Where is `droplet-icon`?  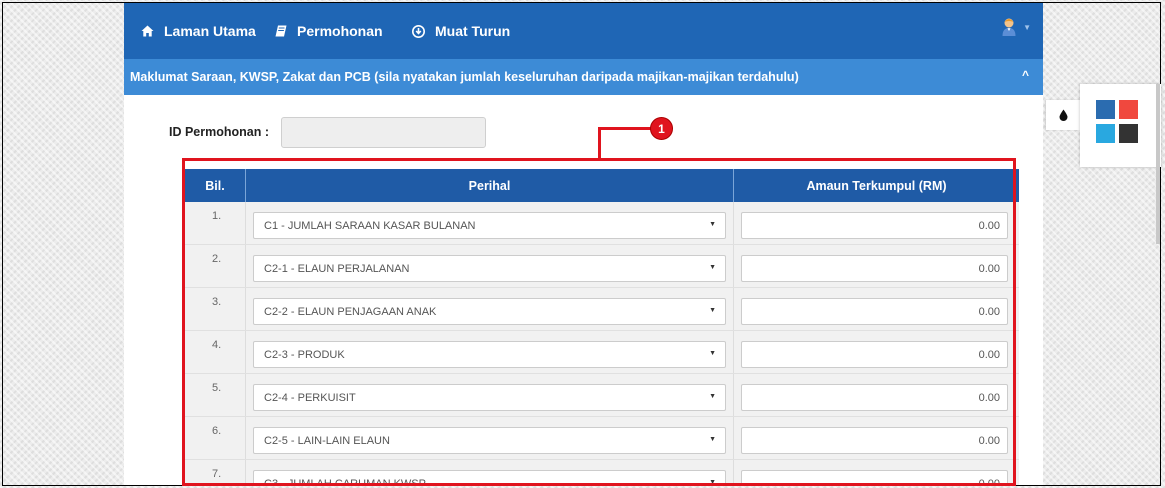 droplet-icon is located at coordinates (1063, 115).